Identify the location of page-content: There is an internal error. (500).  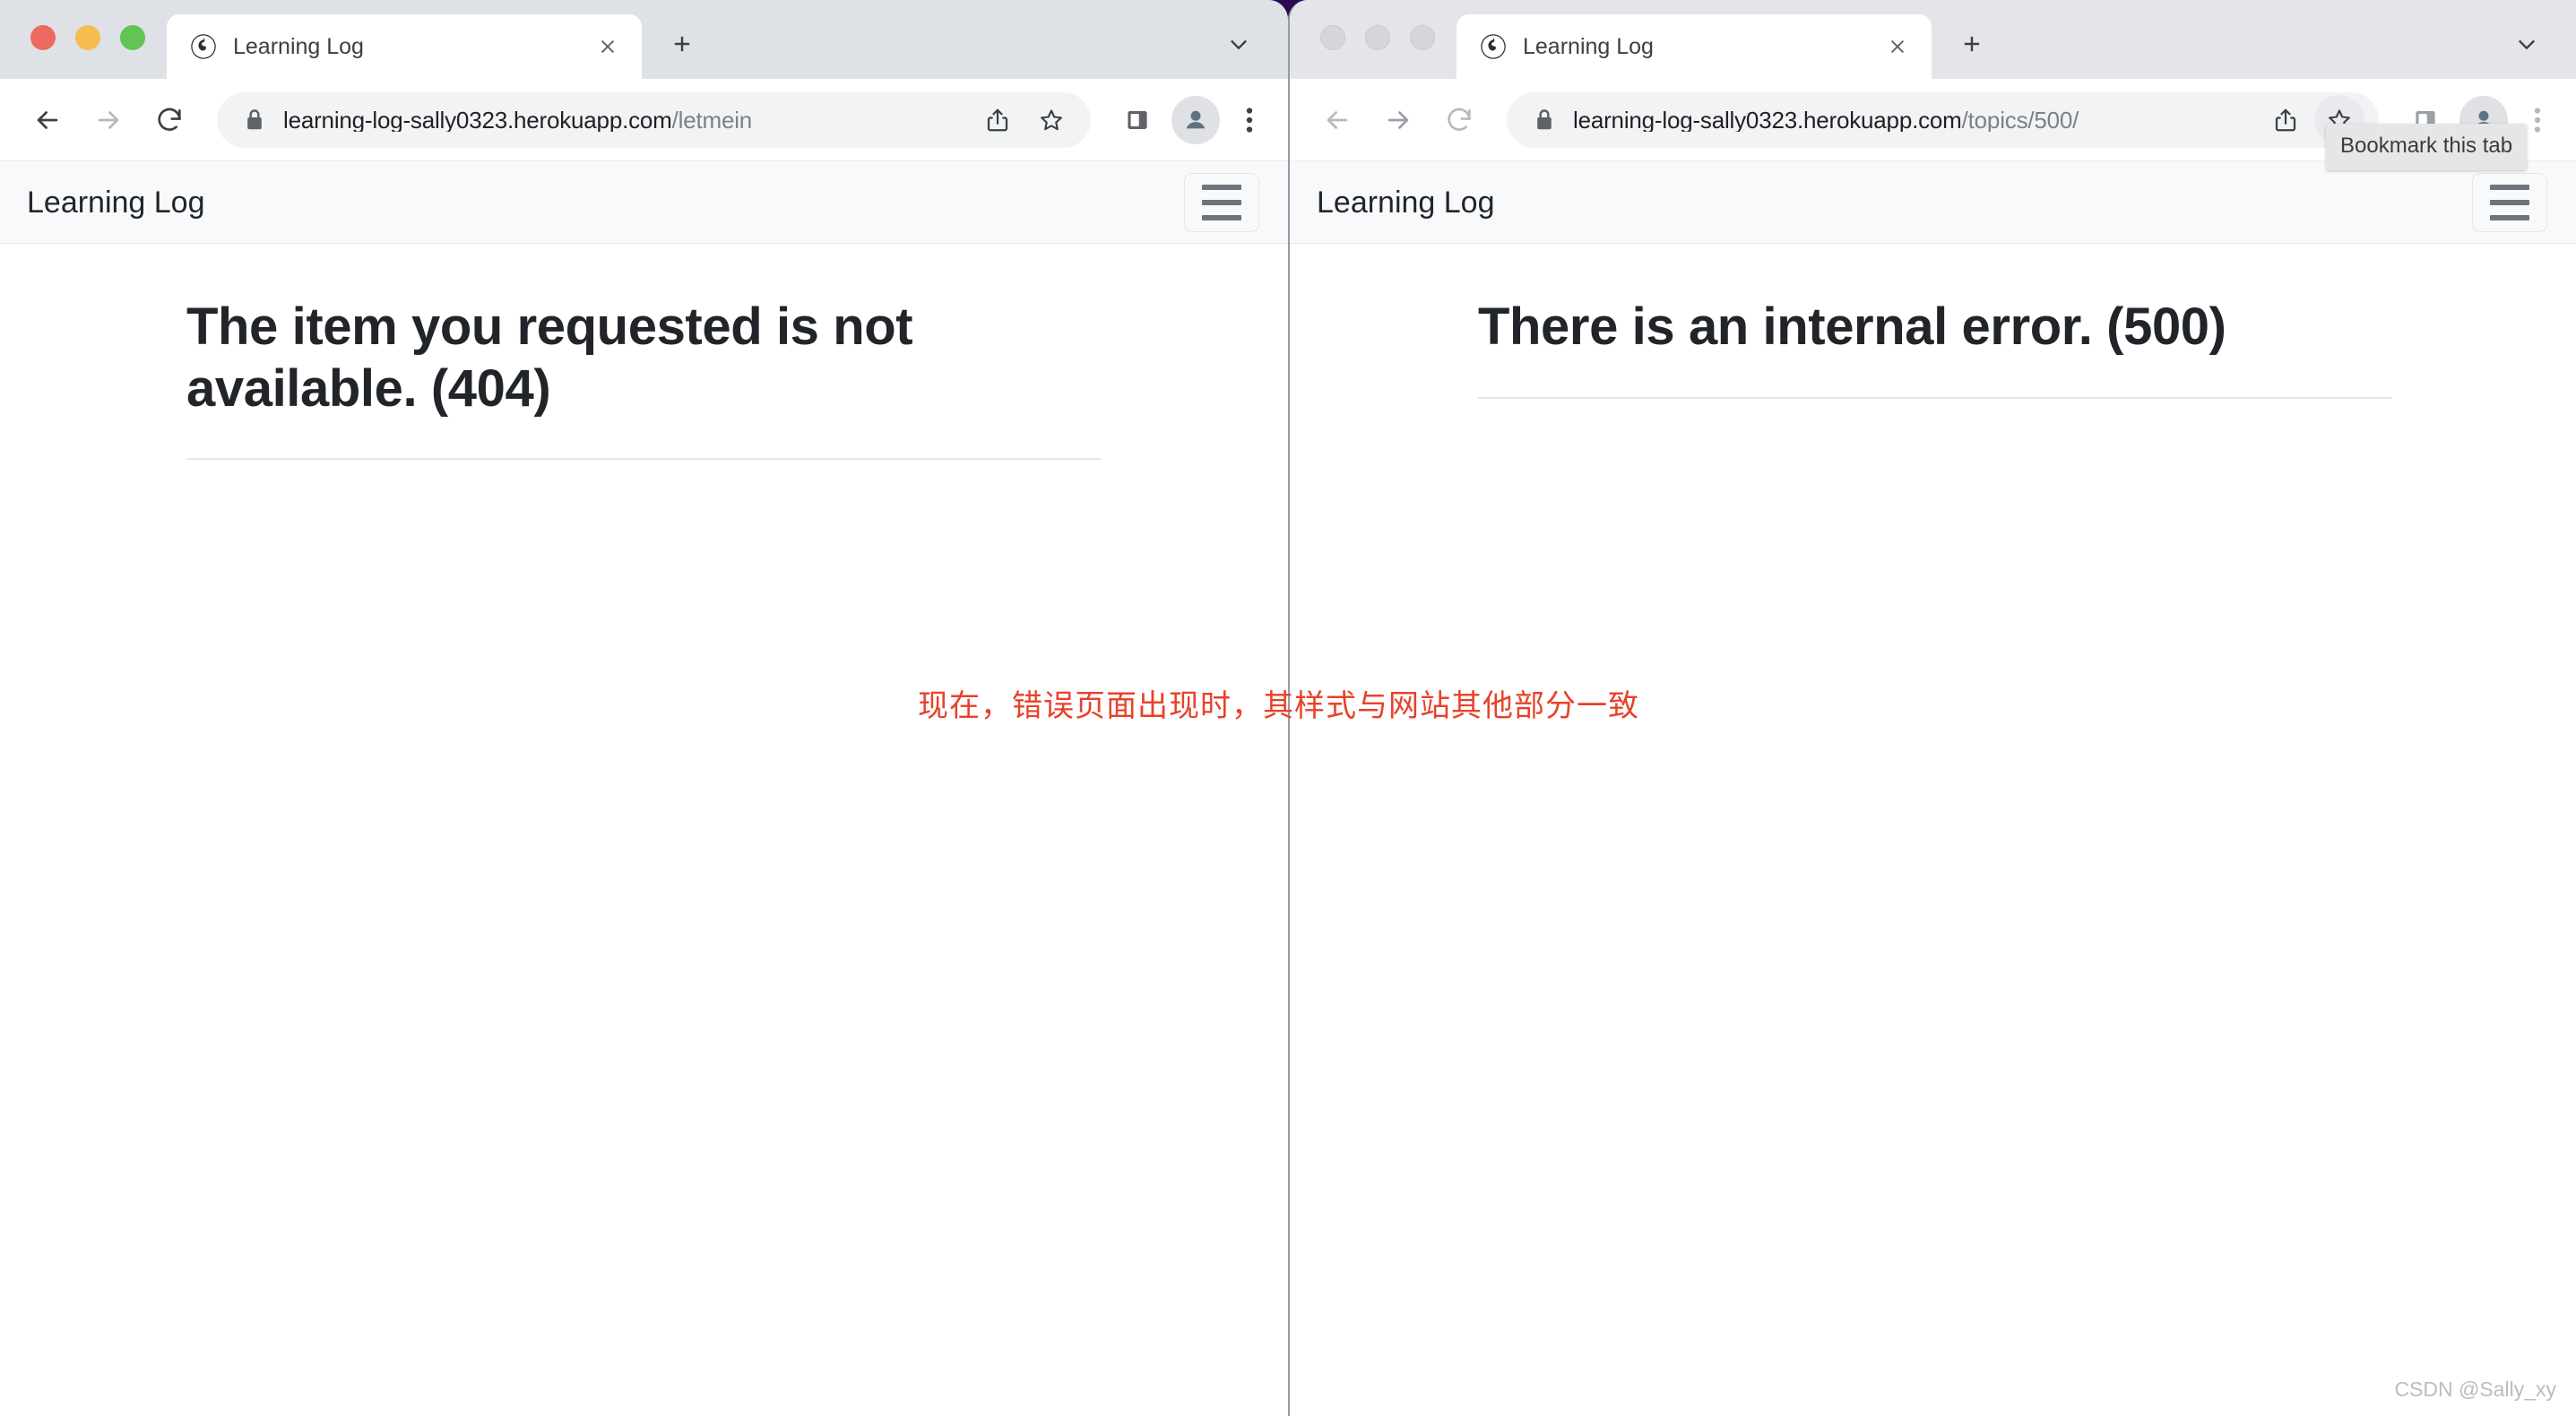
(1933, 322).